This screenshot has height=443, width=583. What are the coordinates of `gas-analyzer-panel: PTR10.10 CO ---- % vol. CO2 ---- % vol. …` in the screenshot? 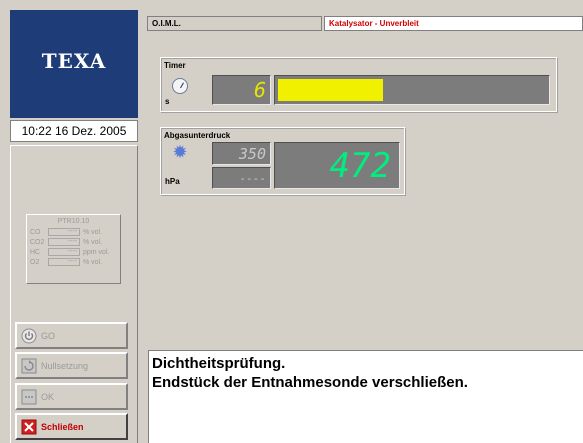 It's located at (73, 249).